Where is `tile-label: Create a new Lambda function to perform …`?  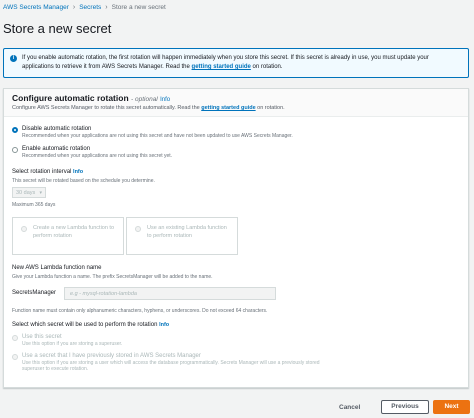
tile-label: Create a new Lambda function to perform … is located at coordinates (74, 232).